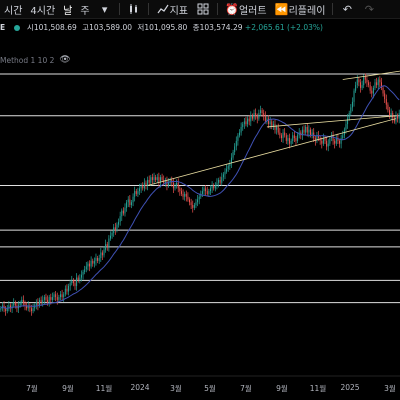 The height and width of the screenshot is (400, 400). I want to click on time-axis-label: 7월, so click(246, 388).